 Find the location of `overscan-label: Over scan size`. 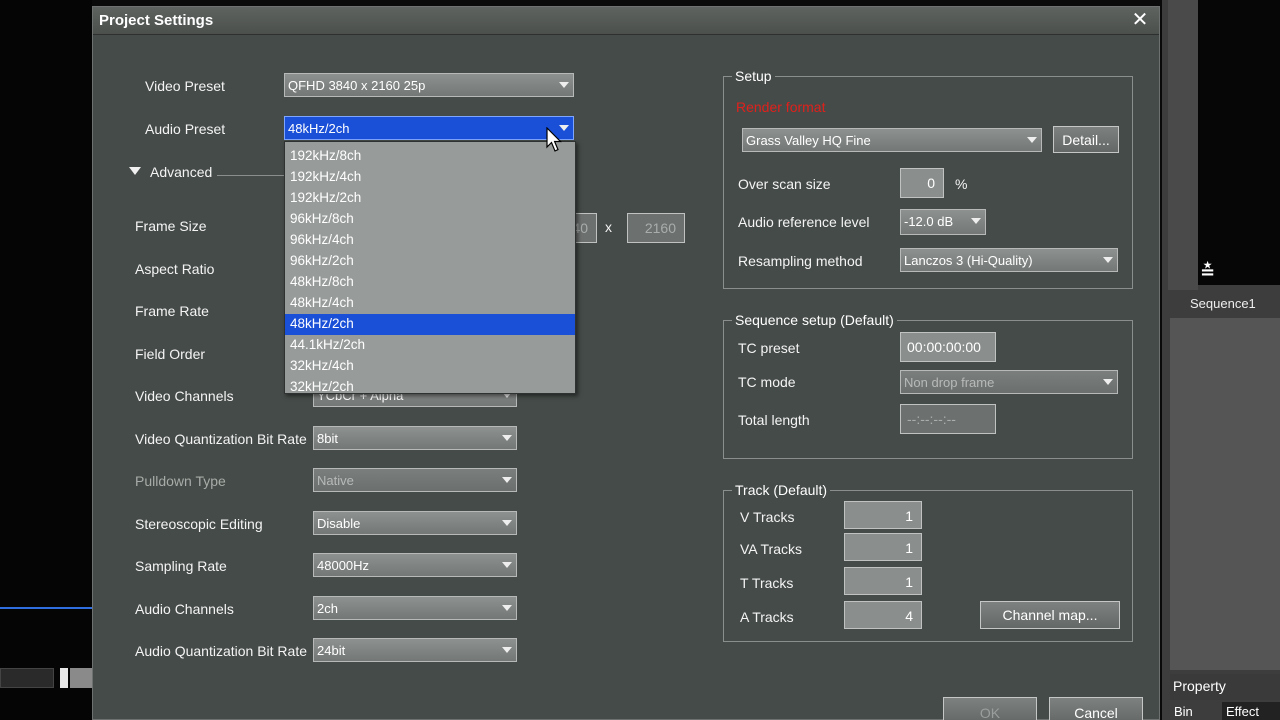

overscan-label: Over scan size is located at coordinates (784, 184).